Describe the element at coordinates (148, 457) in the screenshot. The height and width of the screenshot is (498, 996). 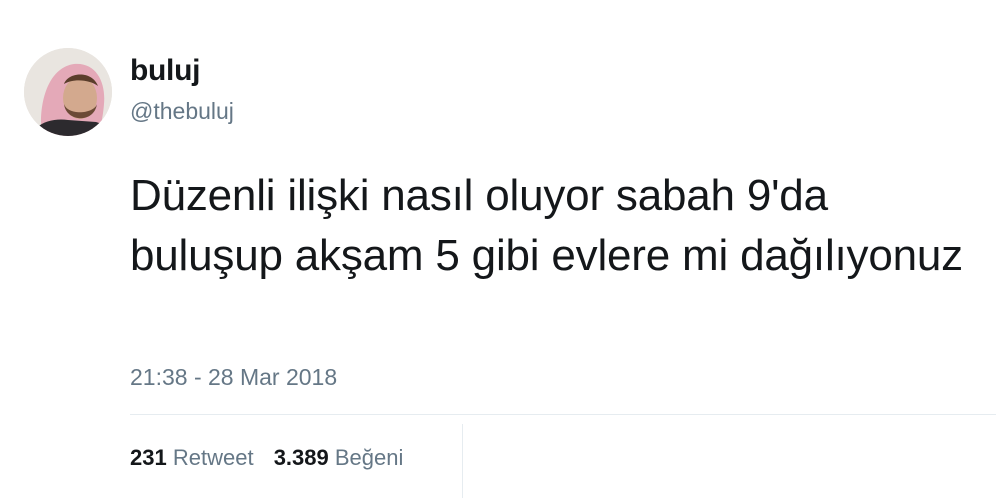
I see `retweet-count: 231` at that location.